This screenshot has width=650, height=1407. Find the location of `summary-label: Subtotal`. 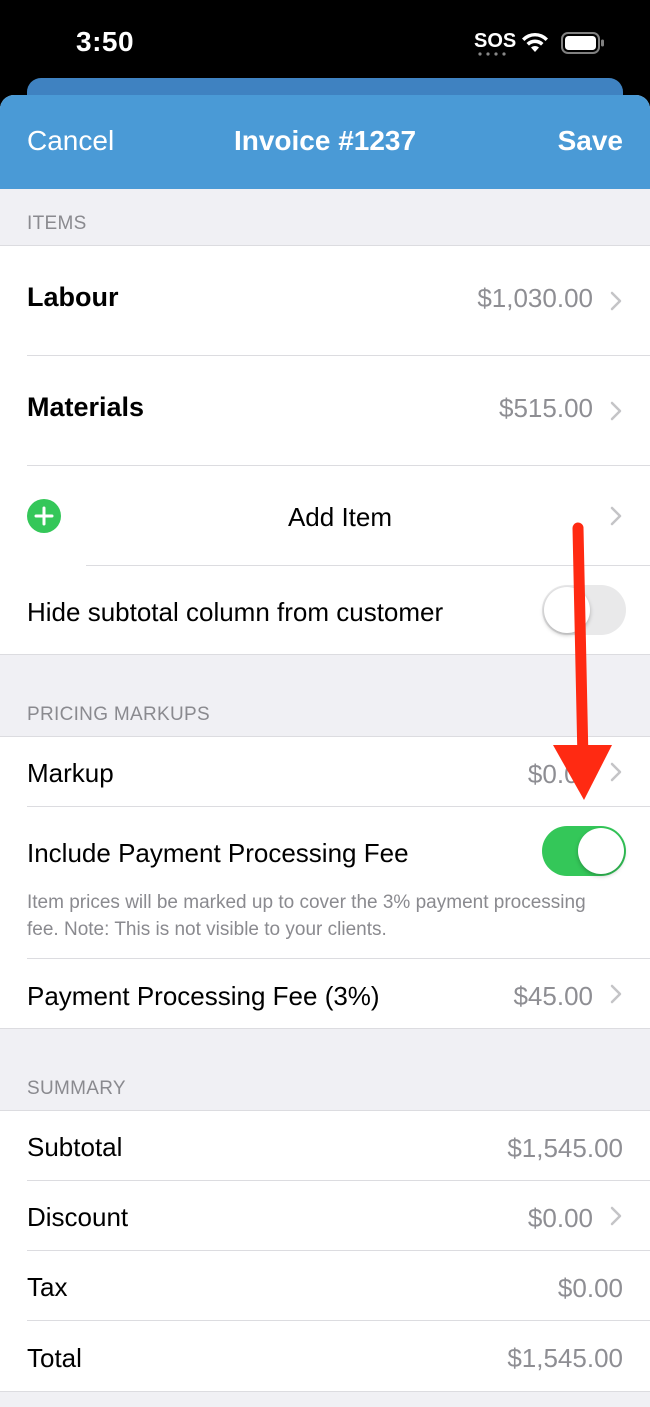

summary-label: Subtotal is located at coordinates (75, 1147).